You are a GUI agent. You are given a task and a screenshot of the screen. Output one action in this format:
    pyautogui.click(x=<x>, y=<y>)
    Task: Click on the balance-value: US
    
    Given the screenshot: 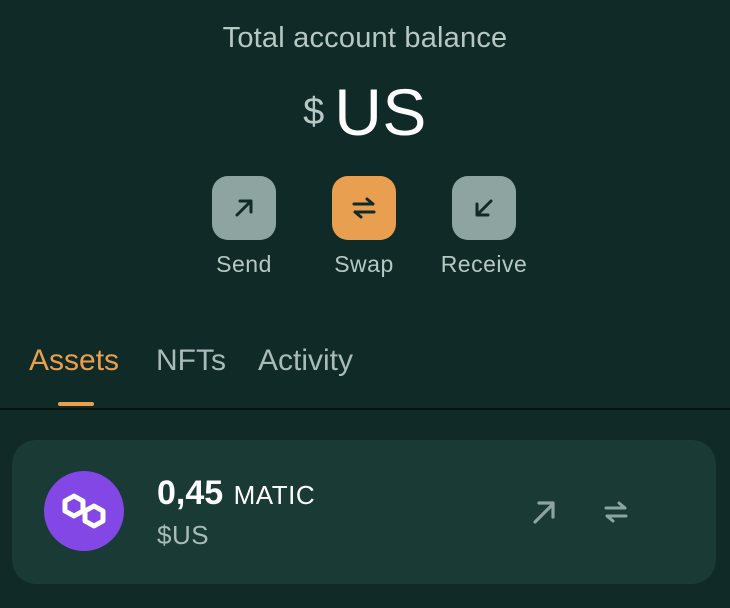 What is the action you would take?
    pyautogui.click(x=380, y=112)
    